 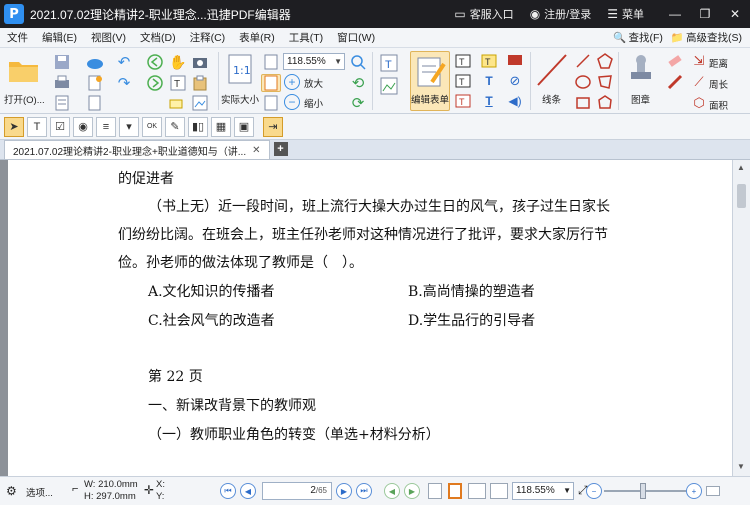 What do you see at coordinates (208, 37) in the screenshot?
I see `menu-comment: 注释(C)` at bounding box center [208, 37].